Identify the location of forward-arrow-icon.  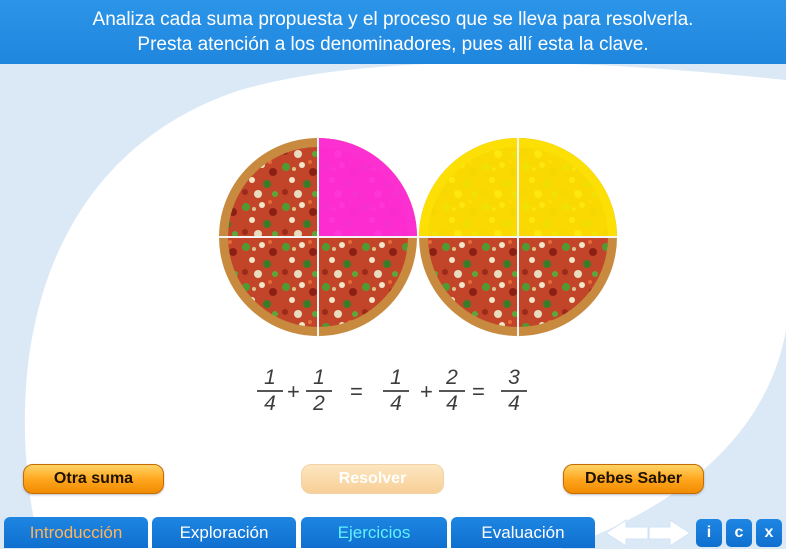
(669, 533).